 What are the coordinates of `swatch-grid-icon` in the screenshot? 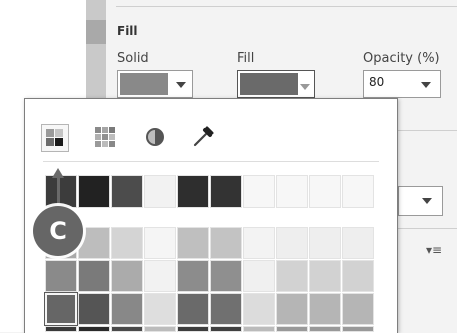 It's located at (105, 137).